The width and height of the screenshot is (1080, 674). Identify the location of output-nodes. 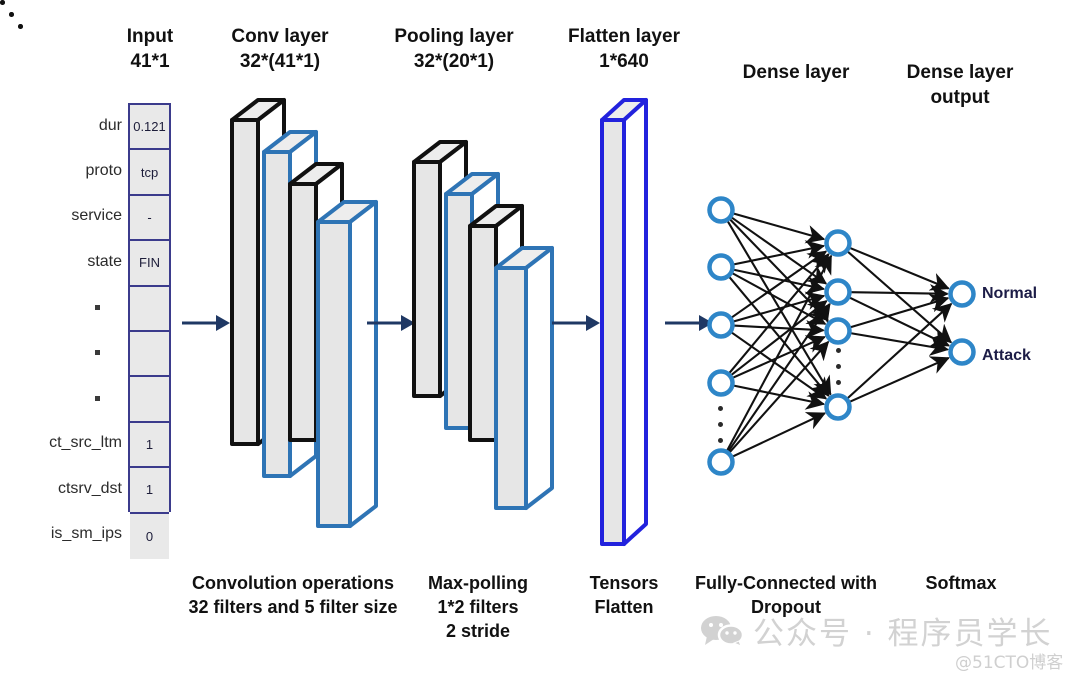
(962, 323).